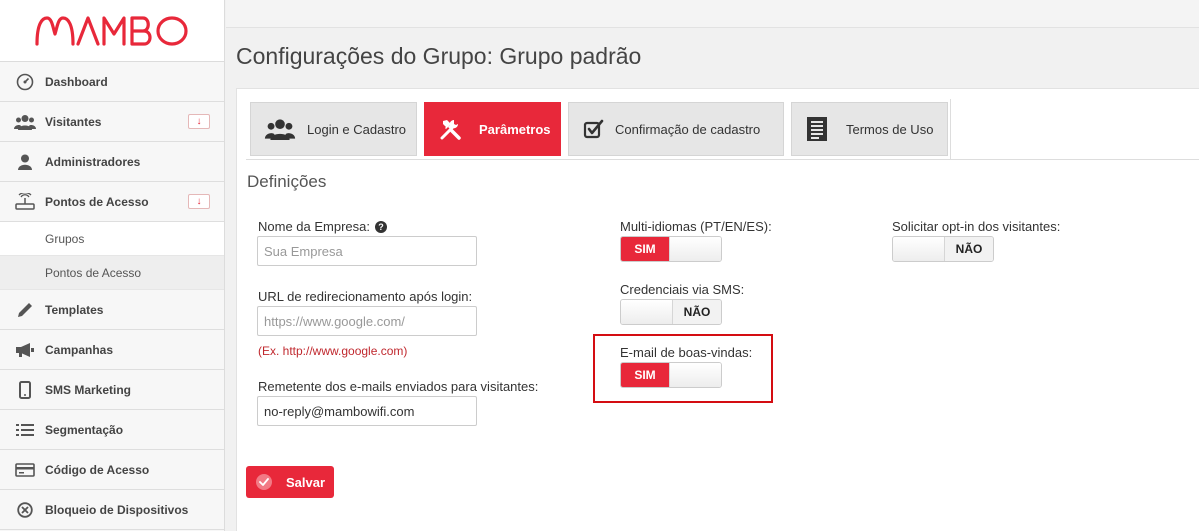 This screenshot has height=531, width=1199. I want to click on sms-credentials-toggle: NÃO, so click(671, 312).